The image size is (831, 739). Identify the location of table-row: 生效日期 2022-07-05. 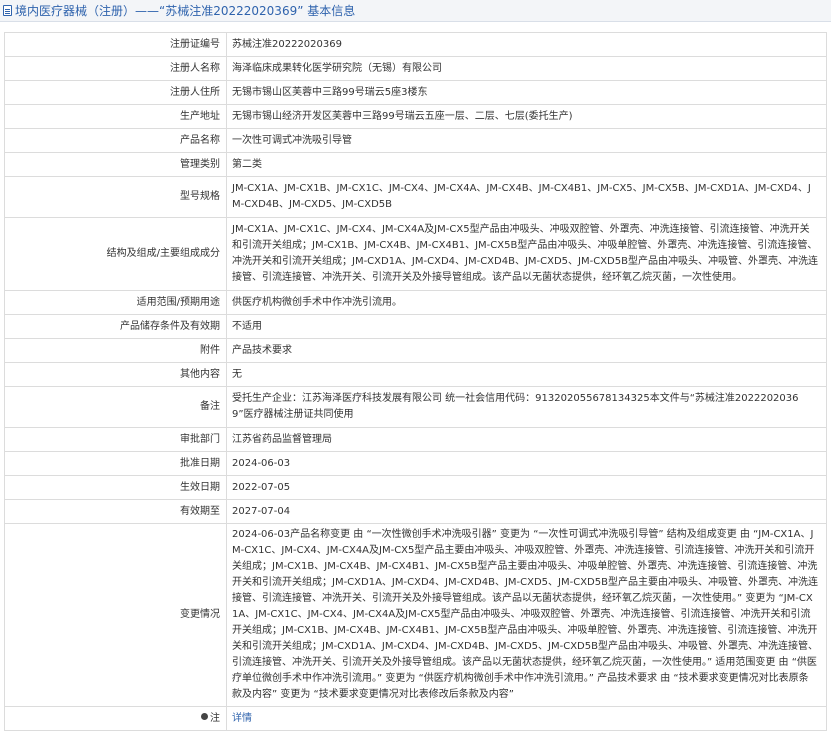
(415, 487).